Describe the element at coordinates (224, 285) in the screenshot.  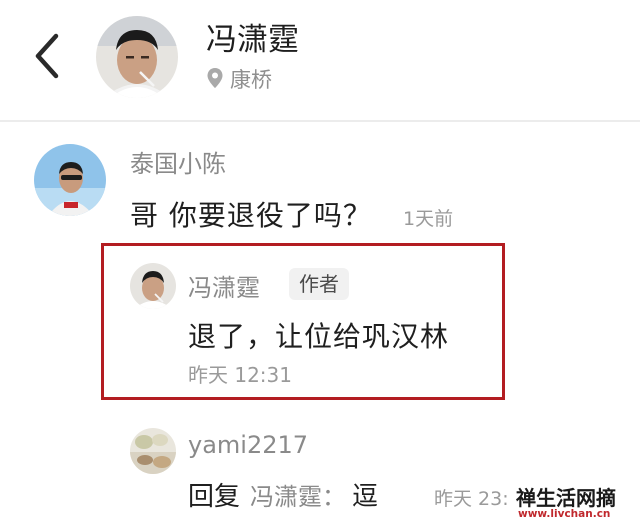
I see `author-reply-username: 冯潇霆` at that location.